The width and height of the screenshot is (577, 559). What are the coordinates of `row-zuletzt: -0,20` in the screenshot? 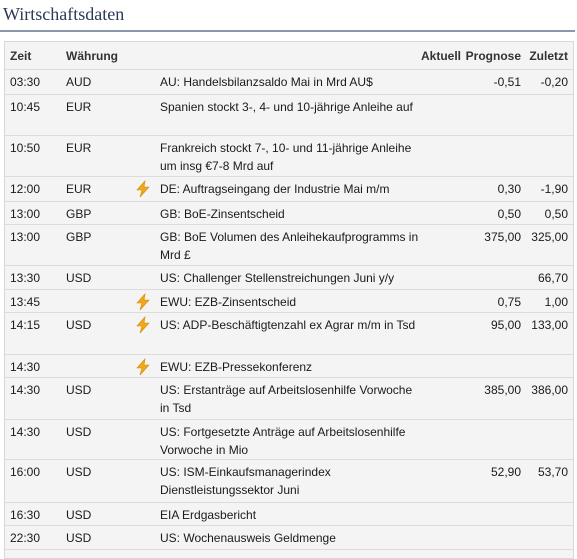 It's located at (554, 82).